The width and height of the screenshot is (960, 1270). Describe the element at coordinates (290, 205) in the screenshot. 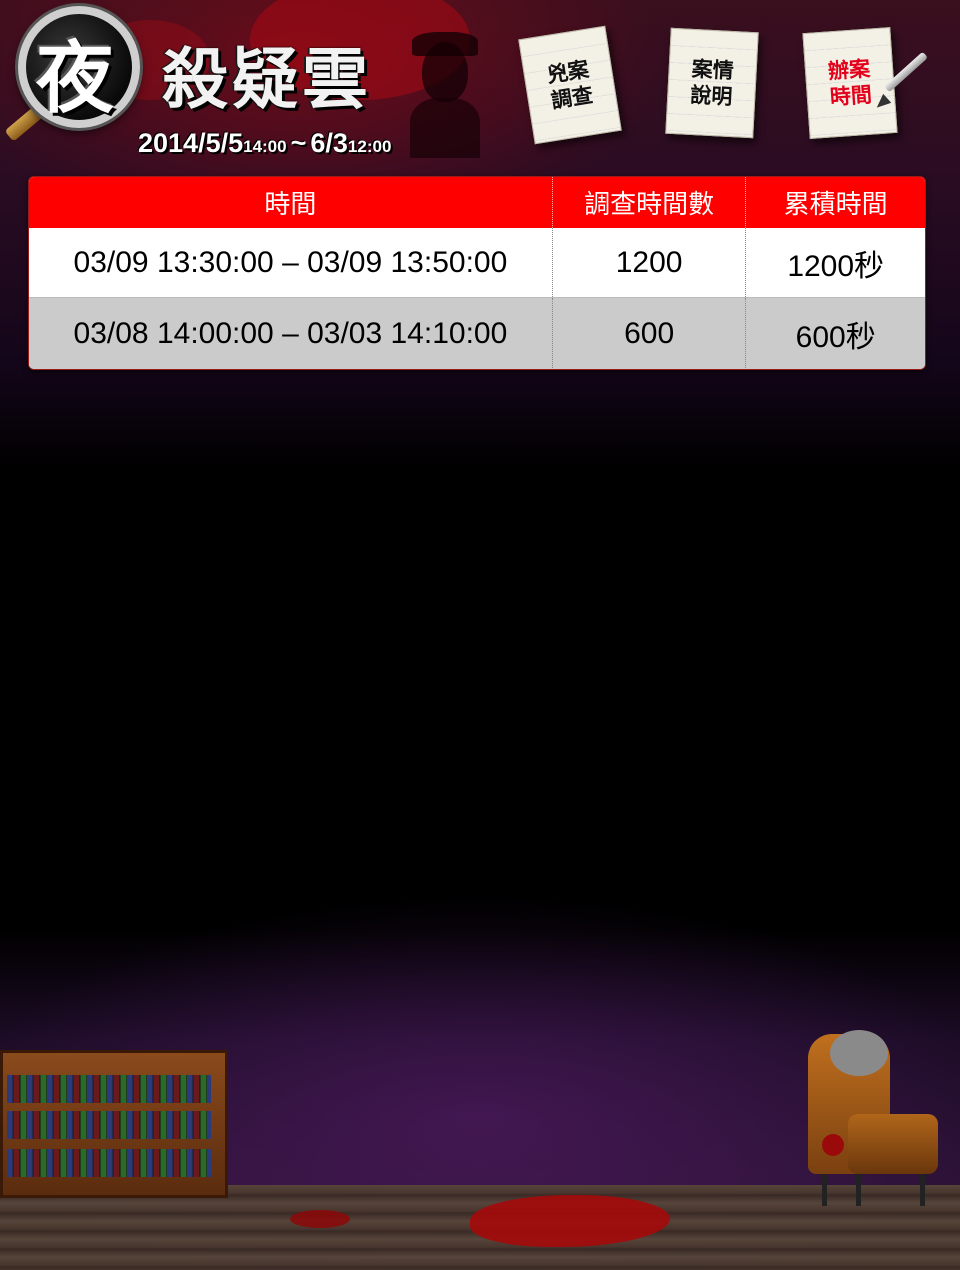

I see `column-header-time: 時間` at that location.